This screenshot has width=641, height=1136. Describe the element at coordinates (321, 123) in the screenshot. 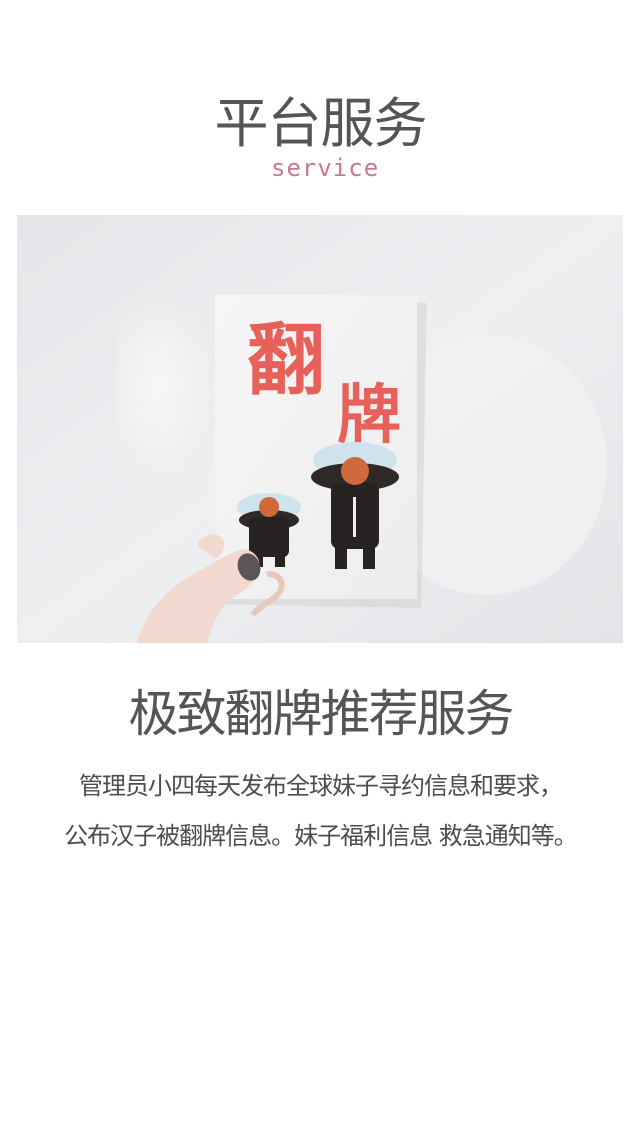

I see `page-title: 平台服务` at that location.